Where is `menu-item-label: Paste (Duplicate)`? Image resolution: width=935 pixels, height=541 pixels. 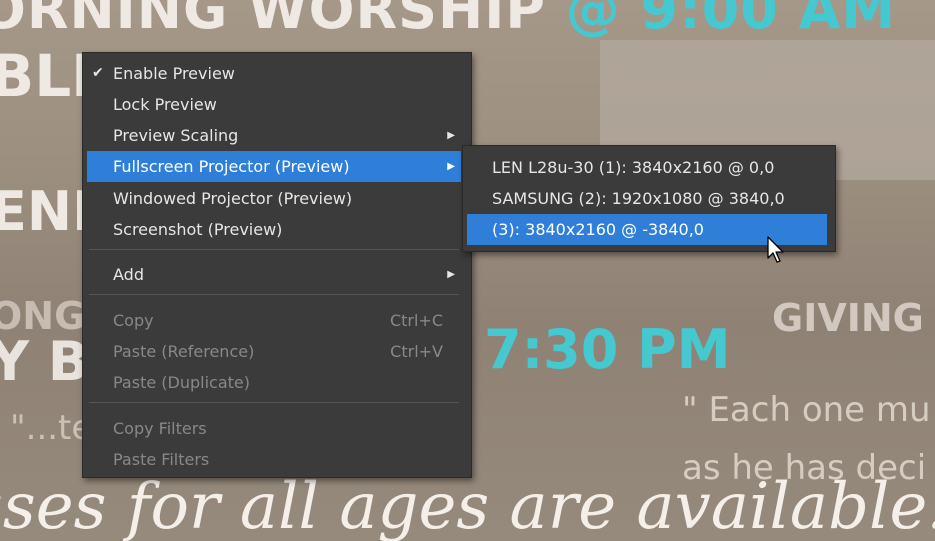
menu-item-label: Paste (Duplicate) is located at coordinates (181, 382).